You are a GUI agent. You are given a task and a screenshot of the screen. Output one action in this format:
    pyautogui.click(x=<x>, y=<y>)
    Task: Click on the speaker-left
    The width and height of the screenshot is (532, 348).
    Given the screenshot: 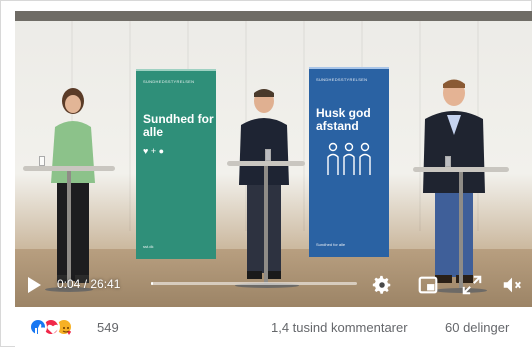 What is the action you would take?
    pyautogui.click(x=73, y=185)
    